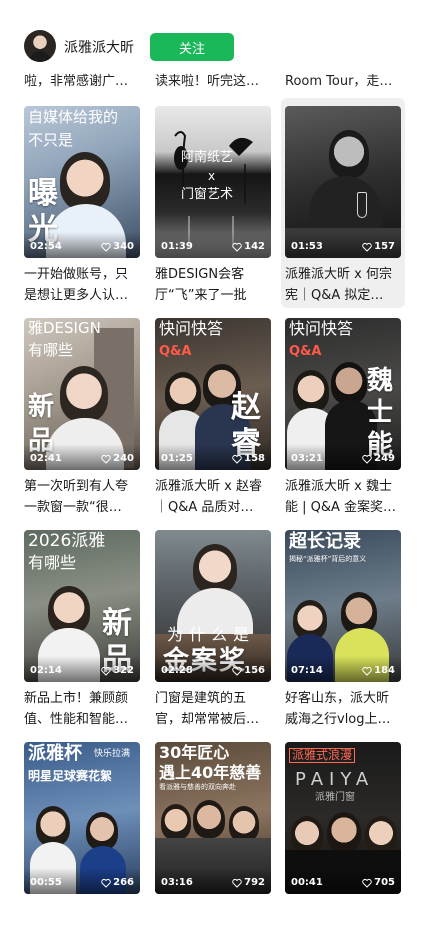 The width and height of the screenshot is (440, 944). What do you see at coordinates (192, 47) in the screenshot?
I see `follow-button: 关注` at bounding box center [192, 47].